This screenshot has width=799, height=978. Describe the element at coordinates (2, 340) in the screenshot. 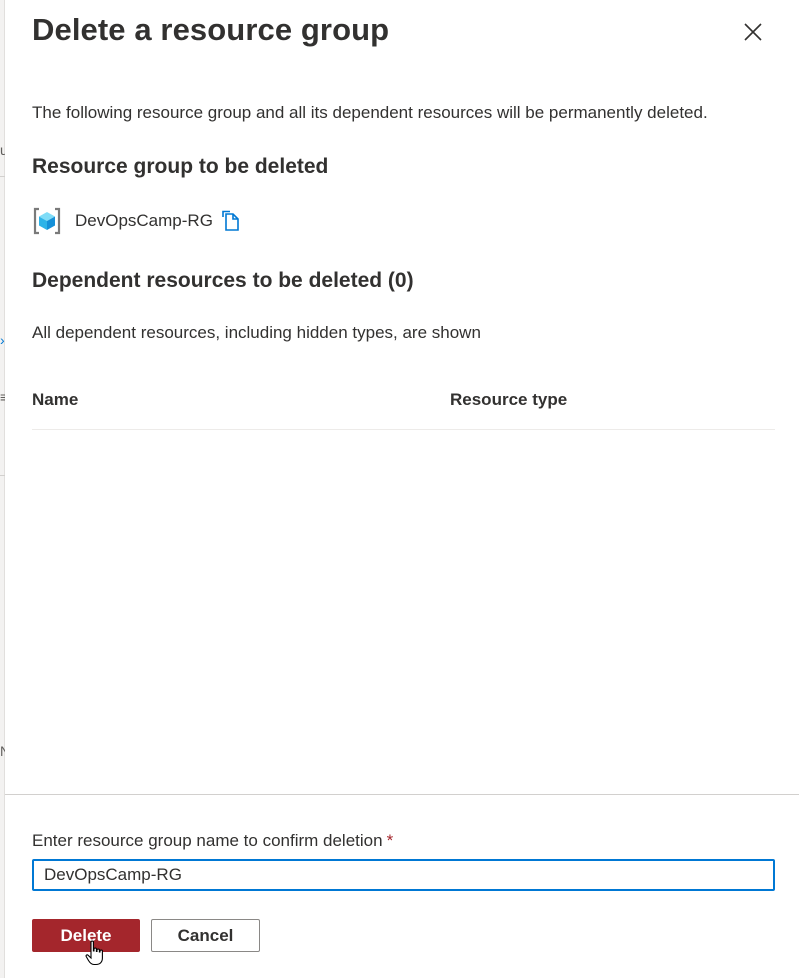

I see `background-text-fragment: ›` at that location.